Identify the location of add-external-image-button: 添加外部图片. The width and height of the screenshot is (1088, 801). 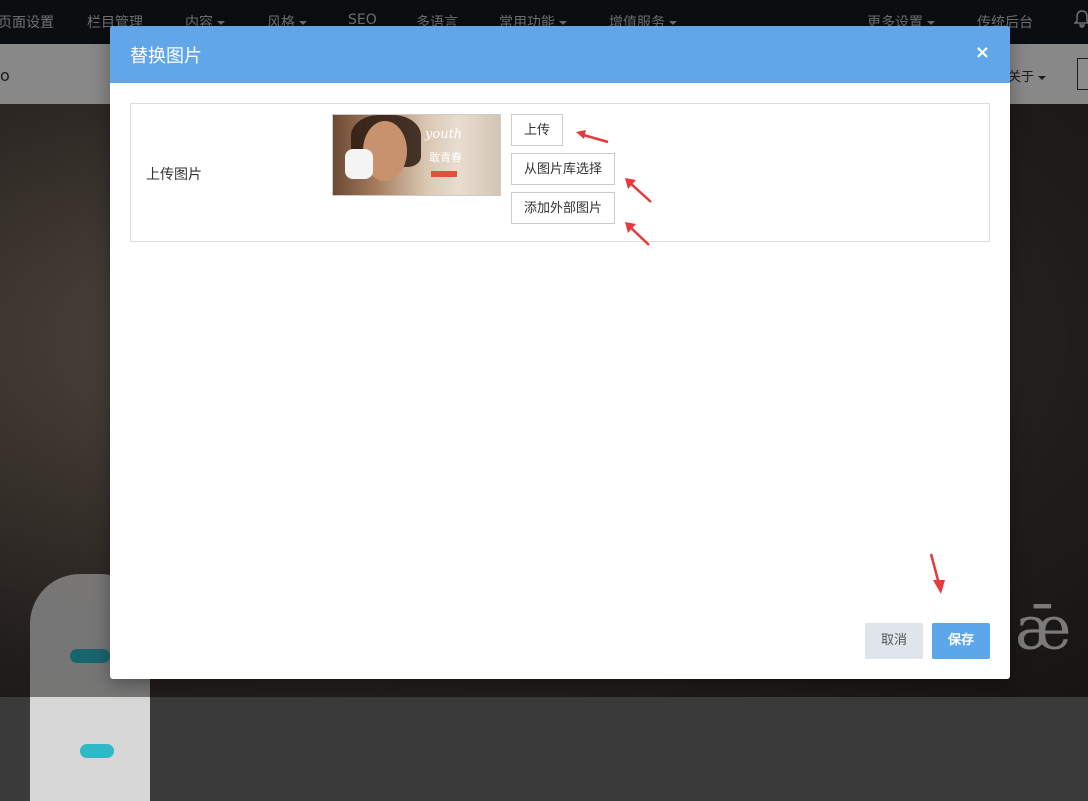
(563, 208).